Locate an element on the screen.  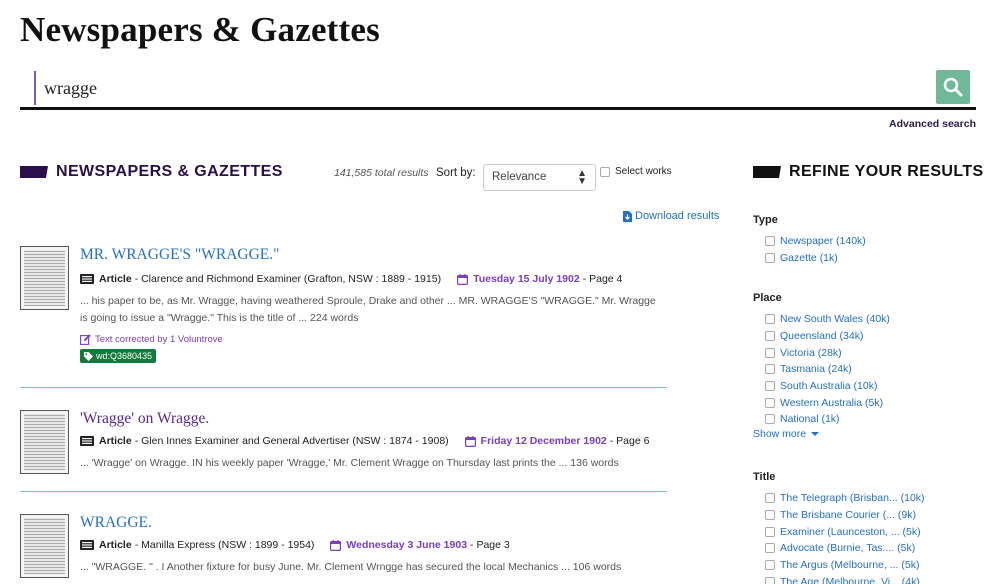
facet-option-label: South Australia (10k) is located at coordinates (829, 386).